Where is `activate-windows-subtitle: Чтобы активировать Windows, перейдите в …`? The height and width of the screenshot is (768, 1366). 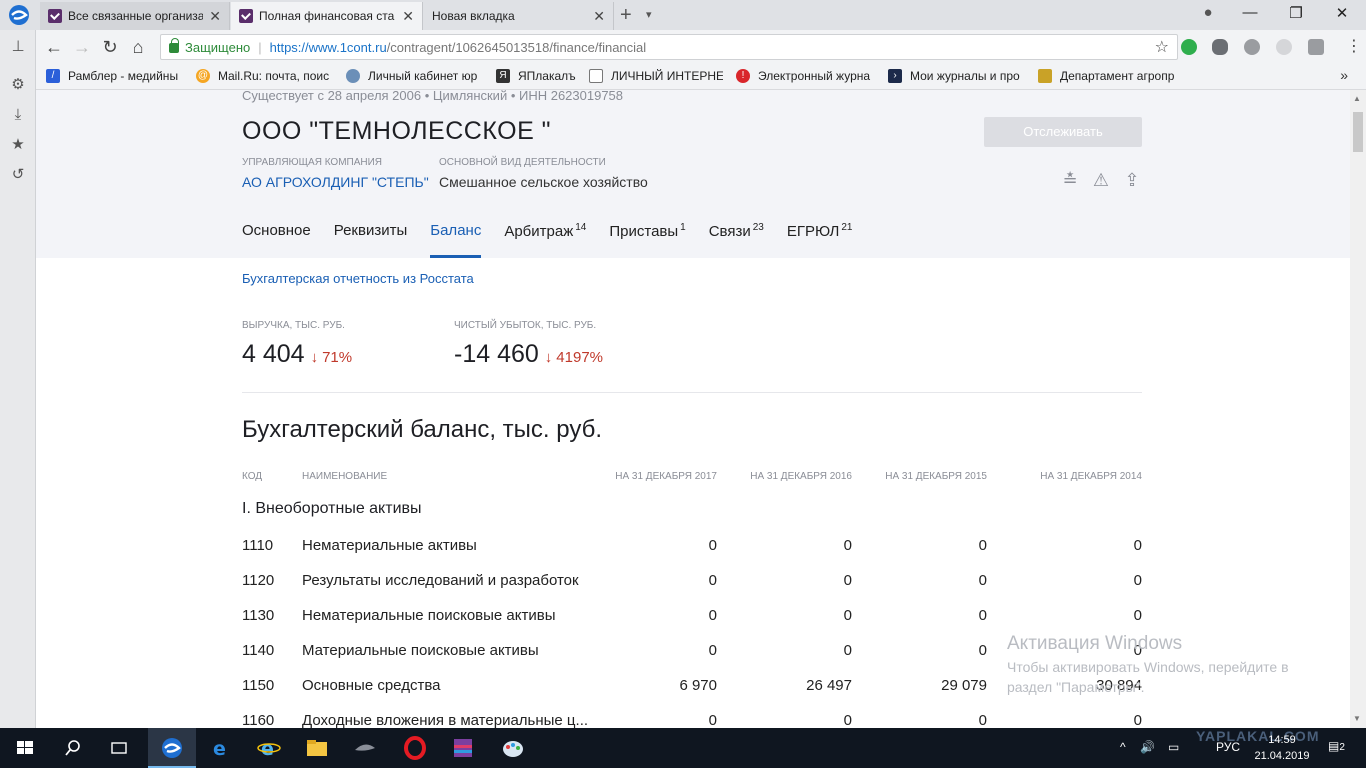
activate-windows-subtitle: Чтобы активировать Windows, перейдите в … is located at coordinates (1148, 677).